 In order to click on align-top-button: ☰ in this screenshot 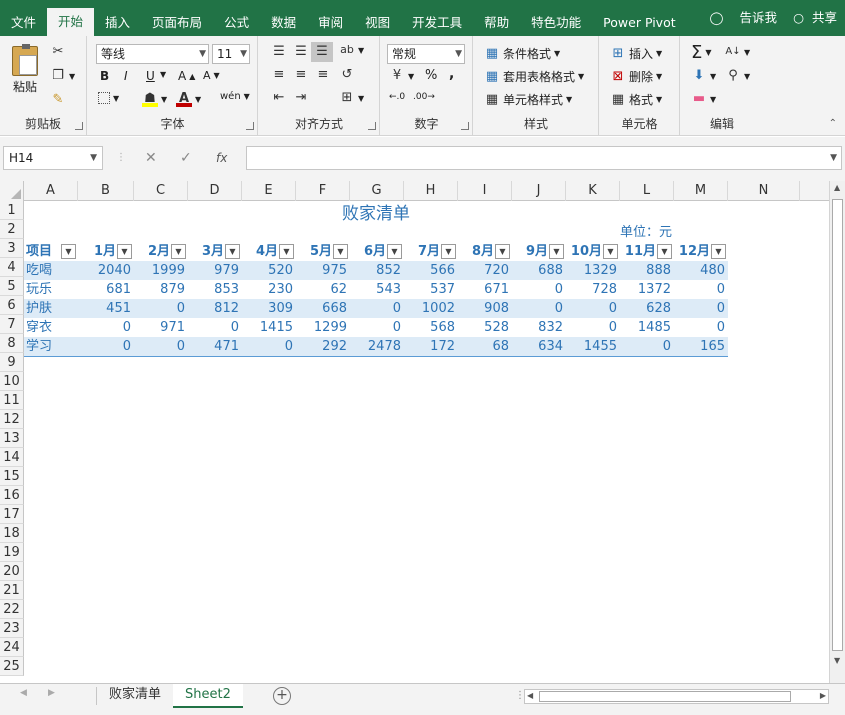, I will do `click(279, 52)`.